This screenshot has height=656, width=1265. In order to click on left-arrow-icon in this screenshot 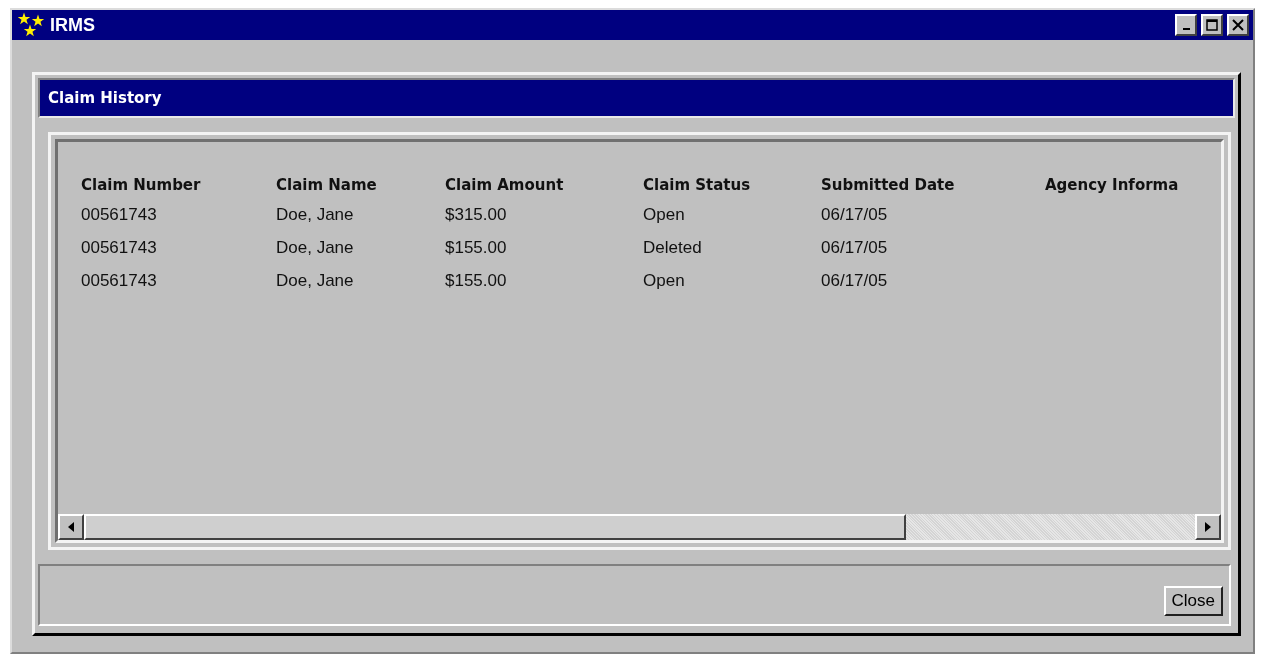, I will do `click(71, 527)`.